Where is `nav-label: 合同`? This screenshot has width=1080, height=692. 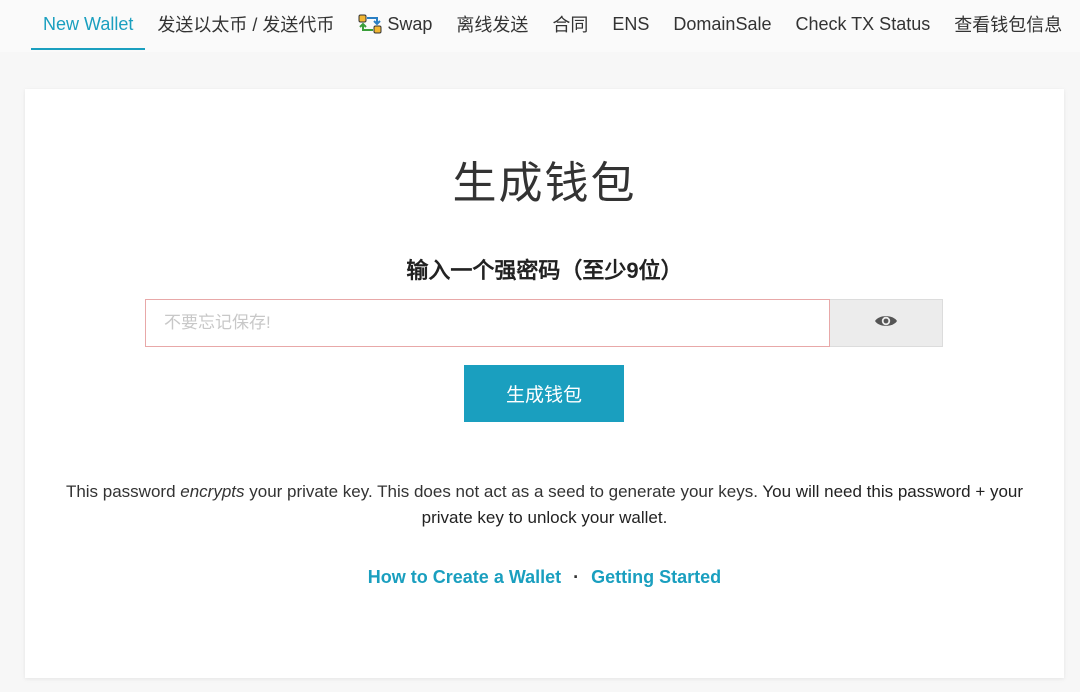 nav-label: 合同 is located at coordinates (570, 25).